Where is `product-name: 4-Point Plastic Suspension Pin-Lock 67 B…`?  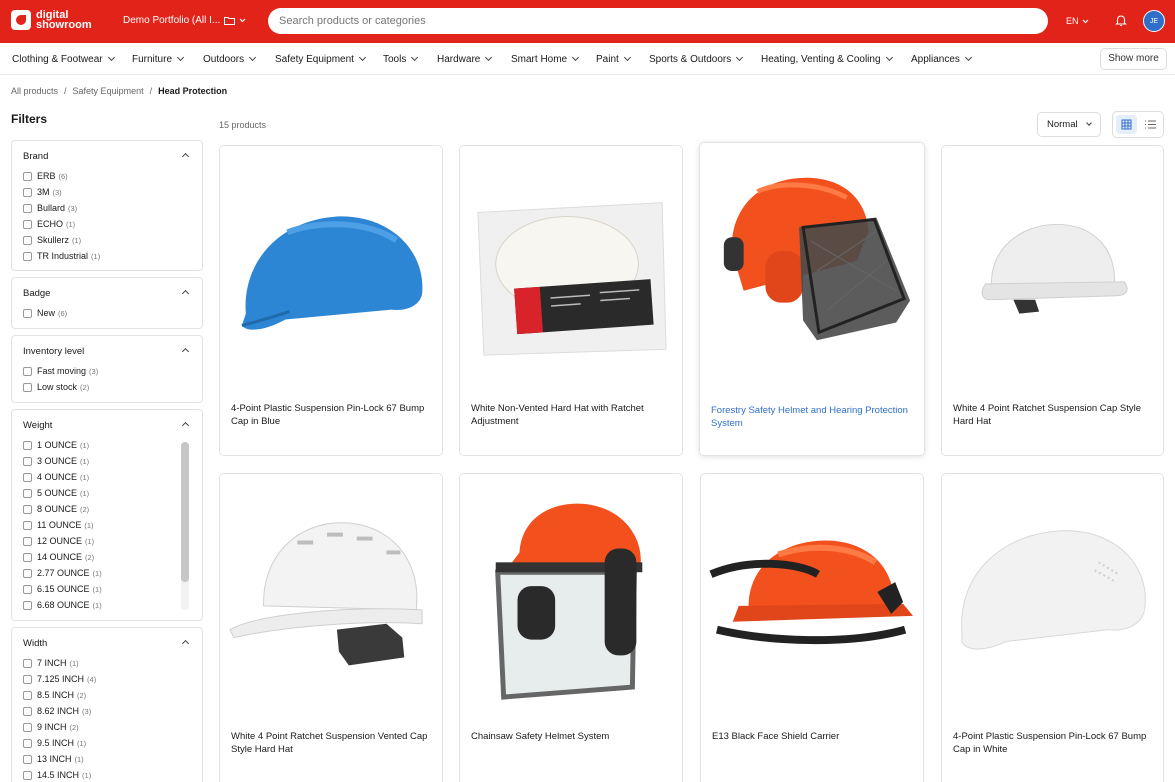
product-name: 4-Point Plastic Suspension Pin-Lock 67 B… is located at coordinates (1053, 743).